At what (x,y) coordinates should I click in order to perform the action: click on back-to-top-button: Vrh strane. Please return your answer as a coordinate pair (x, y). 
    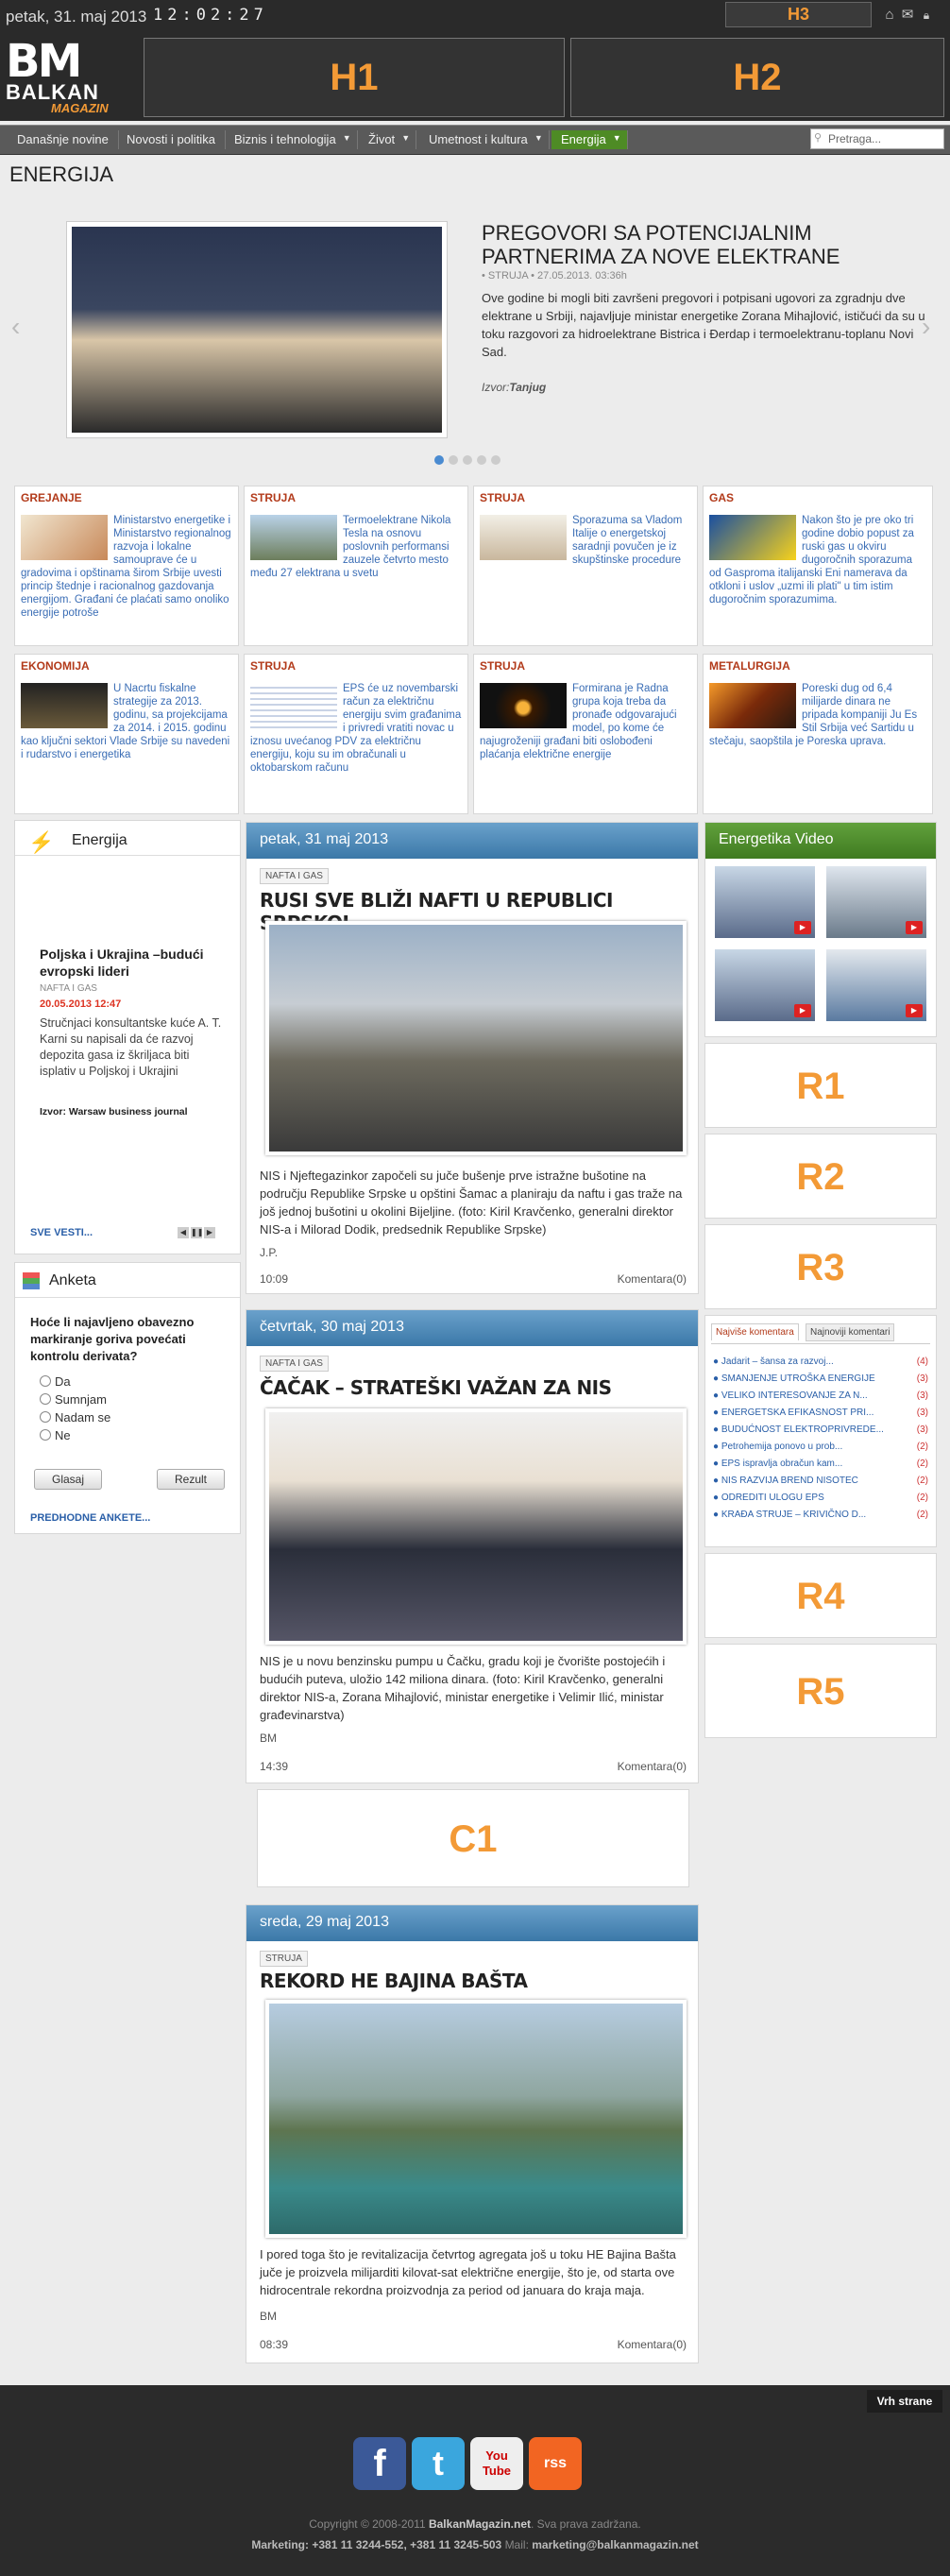
    Looking at the image, I should click on (904, 2402).